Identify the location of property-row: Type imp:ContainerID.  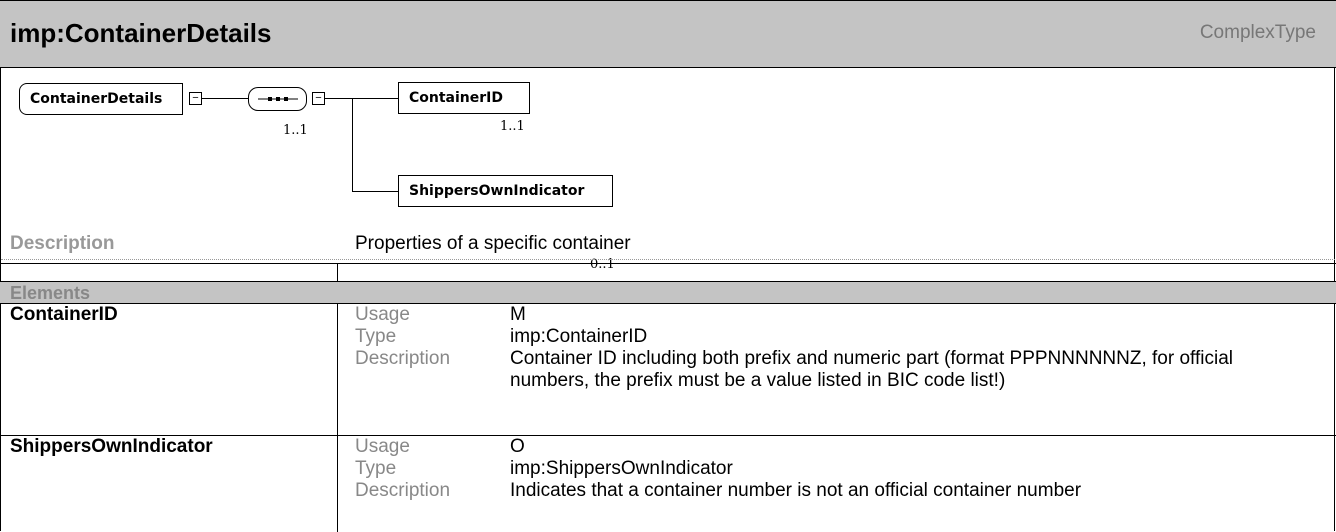
(822, 337).